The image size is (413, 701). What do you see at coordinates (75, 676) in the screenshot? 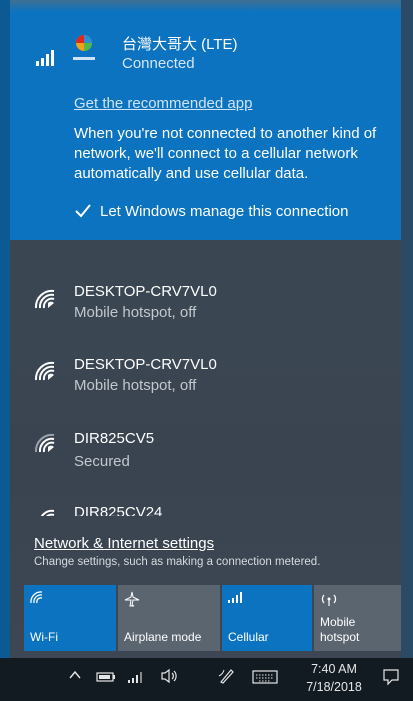
I see `show-hidden-icons-icon` at bounding box center [75, 676].